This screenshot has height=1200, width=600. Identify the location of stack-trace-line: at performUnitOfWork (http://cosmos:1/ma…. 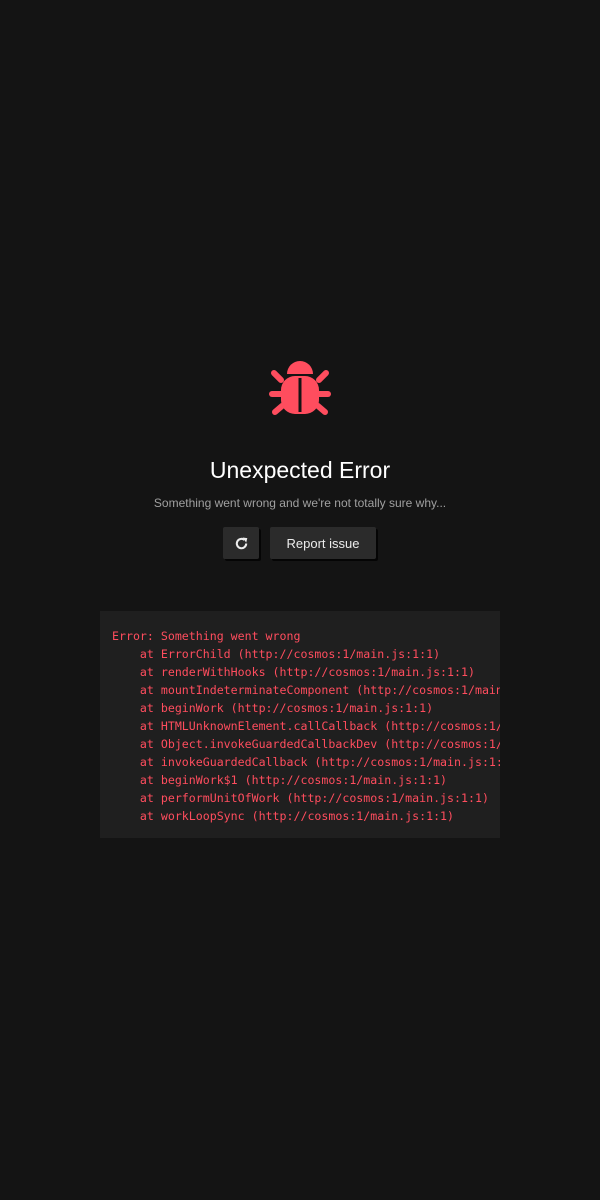
(300, 798).